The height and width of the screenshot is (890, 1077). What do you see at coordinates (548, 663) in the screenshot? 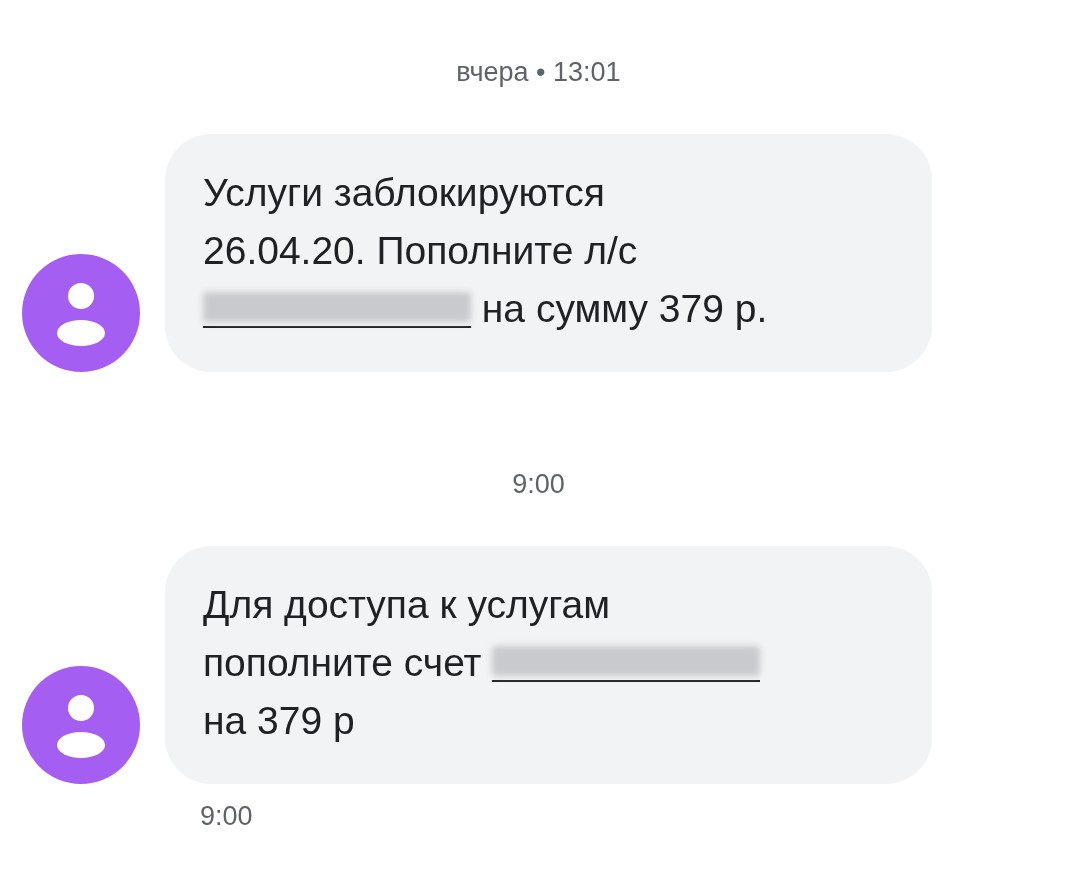
I see `message-text: Для доступа к услугам пополните счет на 379 р` at bounding box center [548, 663].